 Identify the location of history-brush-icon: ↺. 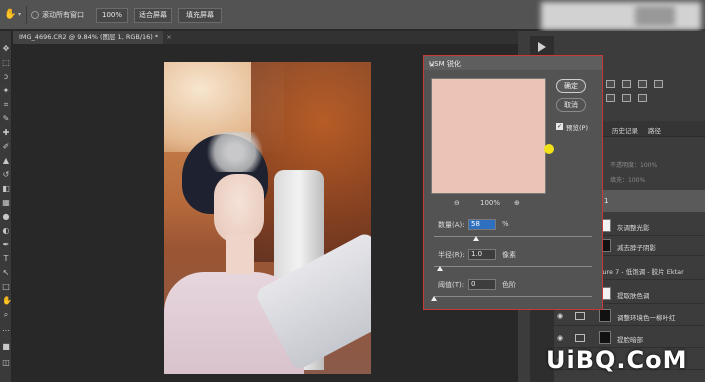
(6, 175).